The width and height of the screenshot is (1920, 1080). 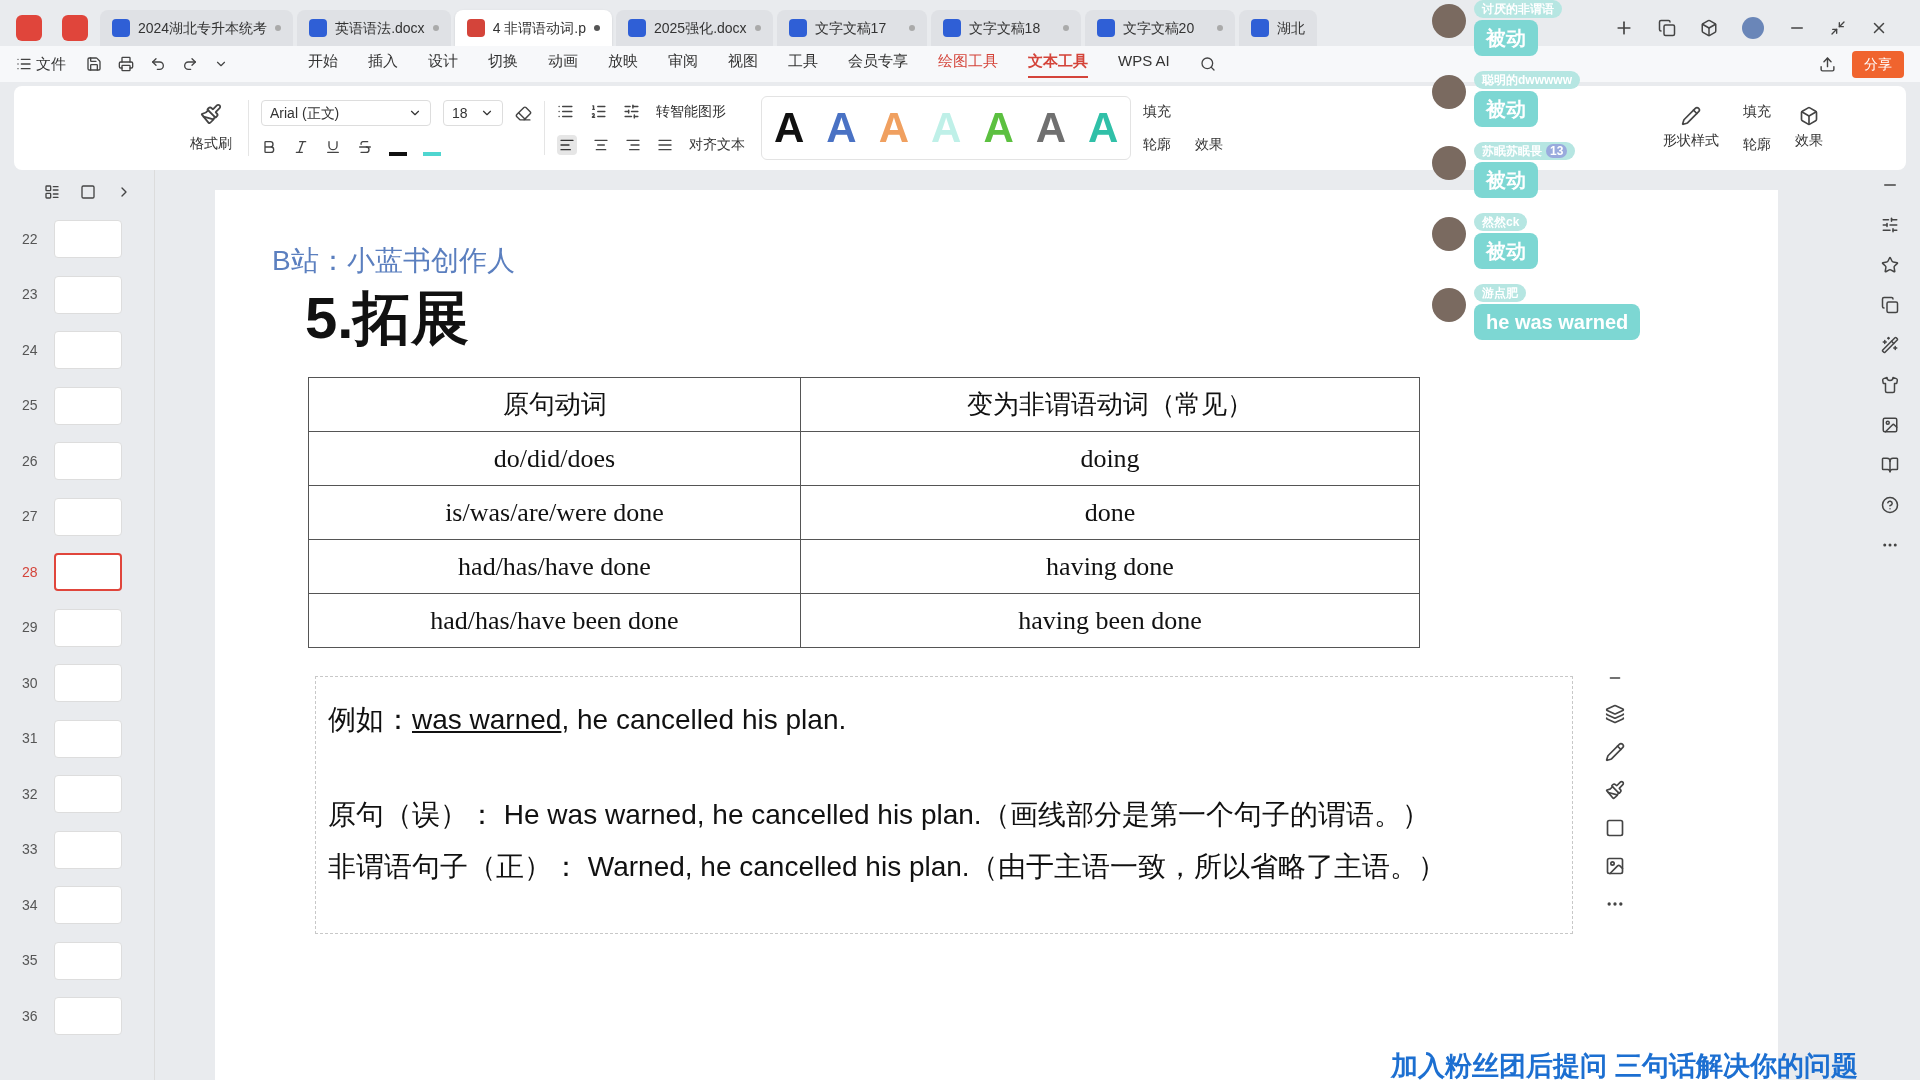 What do you see at coordinates (30, 905) in the screenshot?
I see `slide-number: 34` at bounding box center [30, 905].